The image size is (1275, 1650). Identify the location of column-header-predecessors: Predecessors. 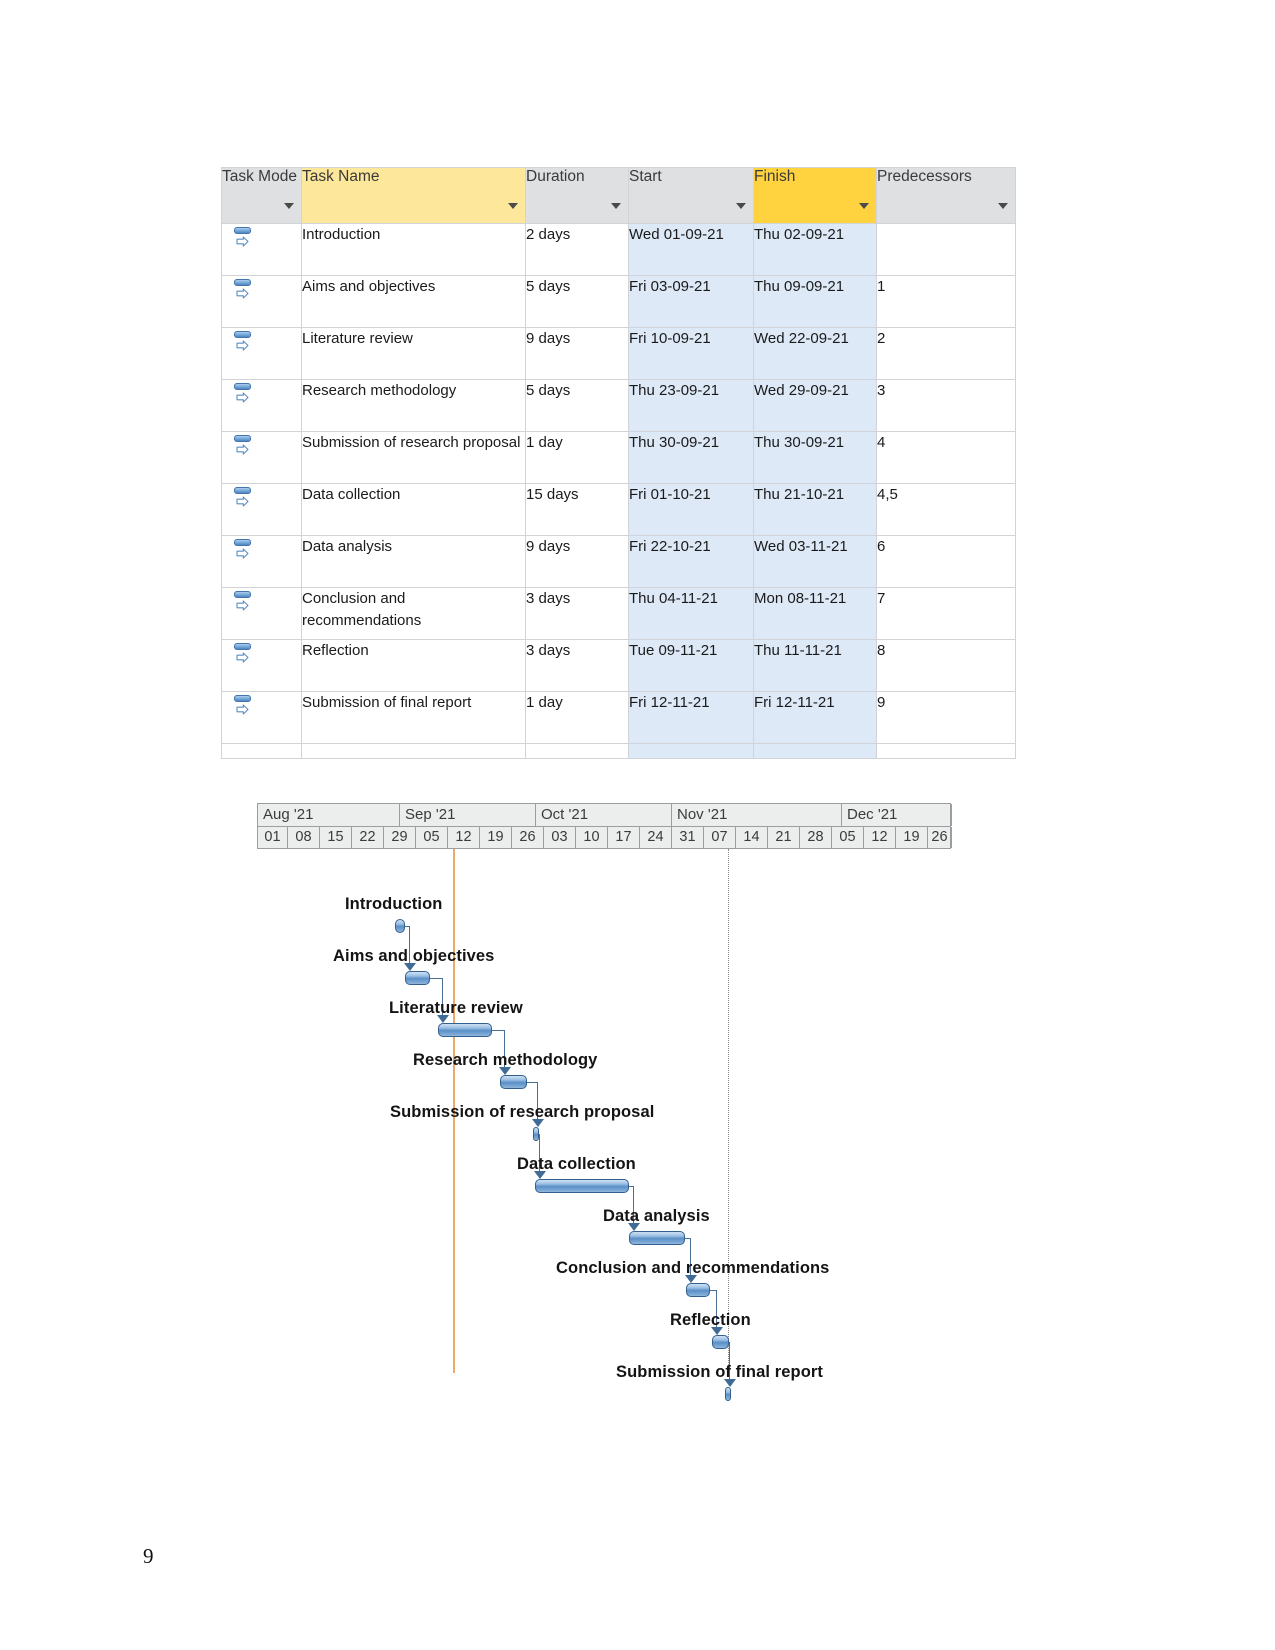
(946, 195).